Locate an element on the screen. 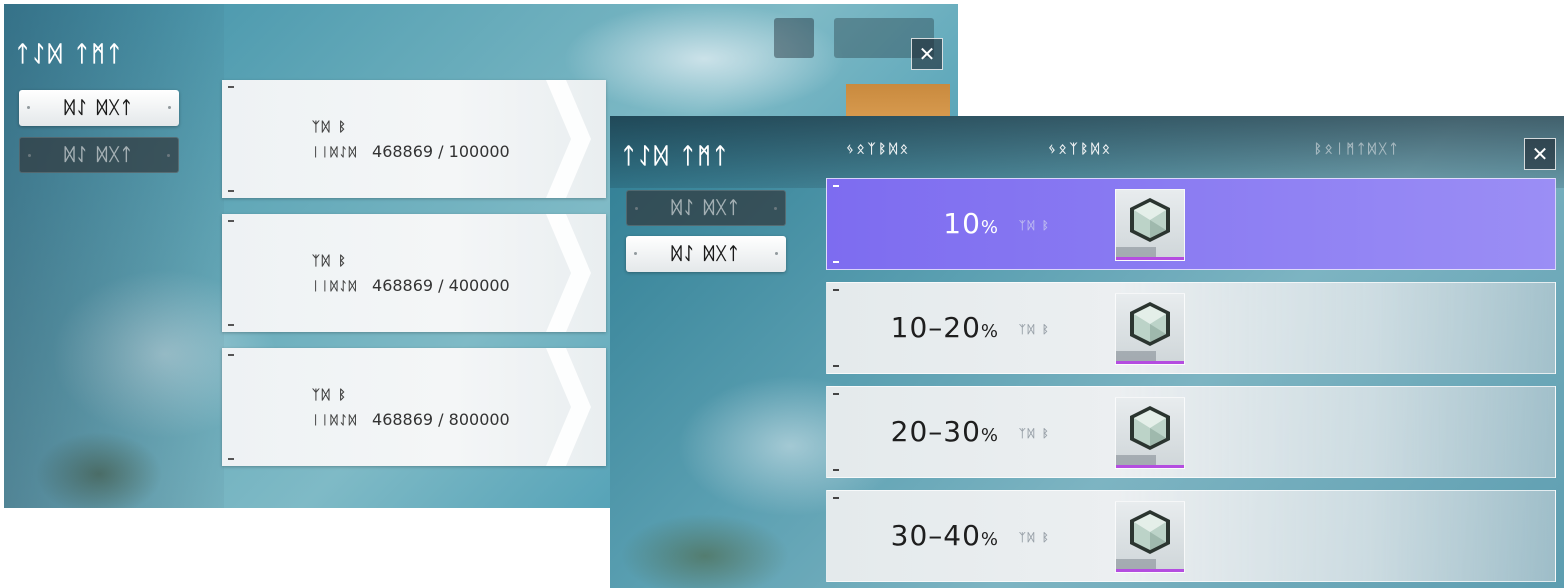 The height and width of the screenshot is (588, 1568). background-button-icon is located at coordinates (794, 38).